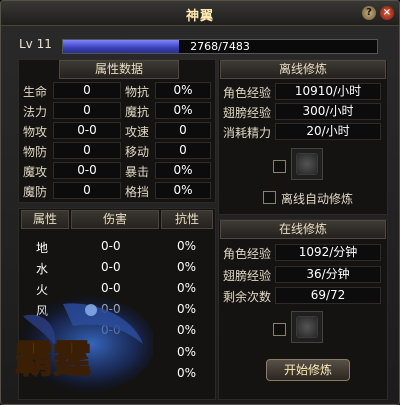 The width and height of the screenshot is (400, 405). What do you see at coordinates (328, 131) in the screenshot?
I see `offline-value: 20/小时` at bounding box center [328, 131].